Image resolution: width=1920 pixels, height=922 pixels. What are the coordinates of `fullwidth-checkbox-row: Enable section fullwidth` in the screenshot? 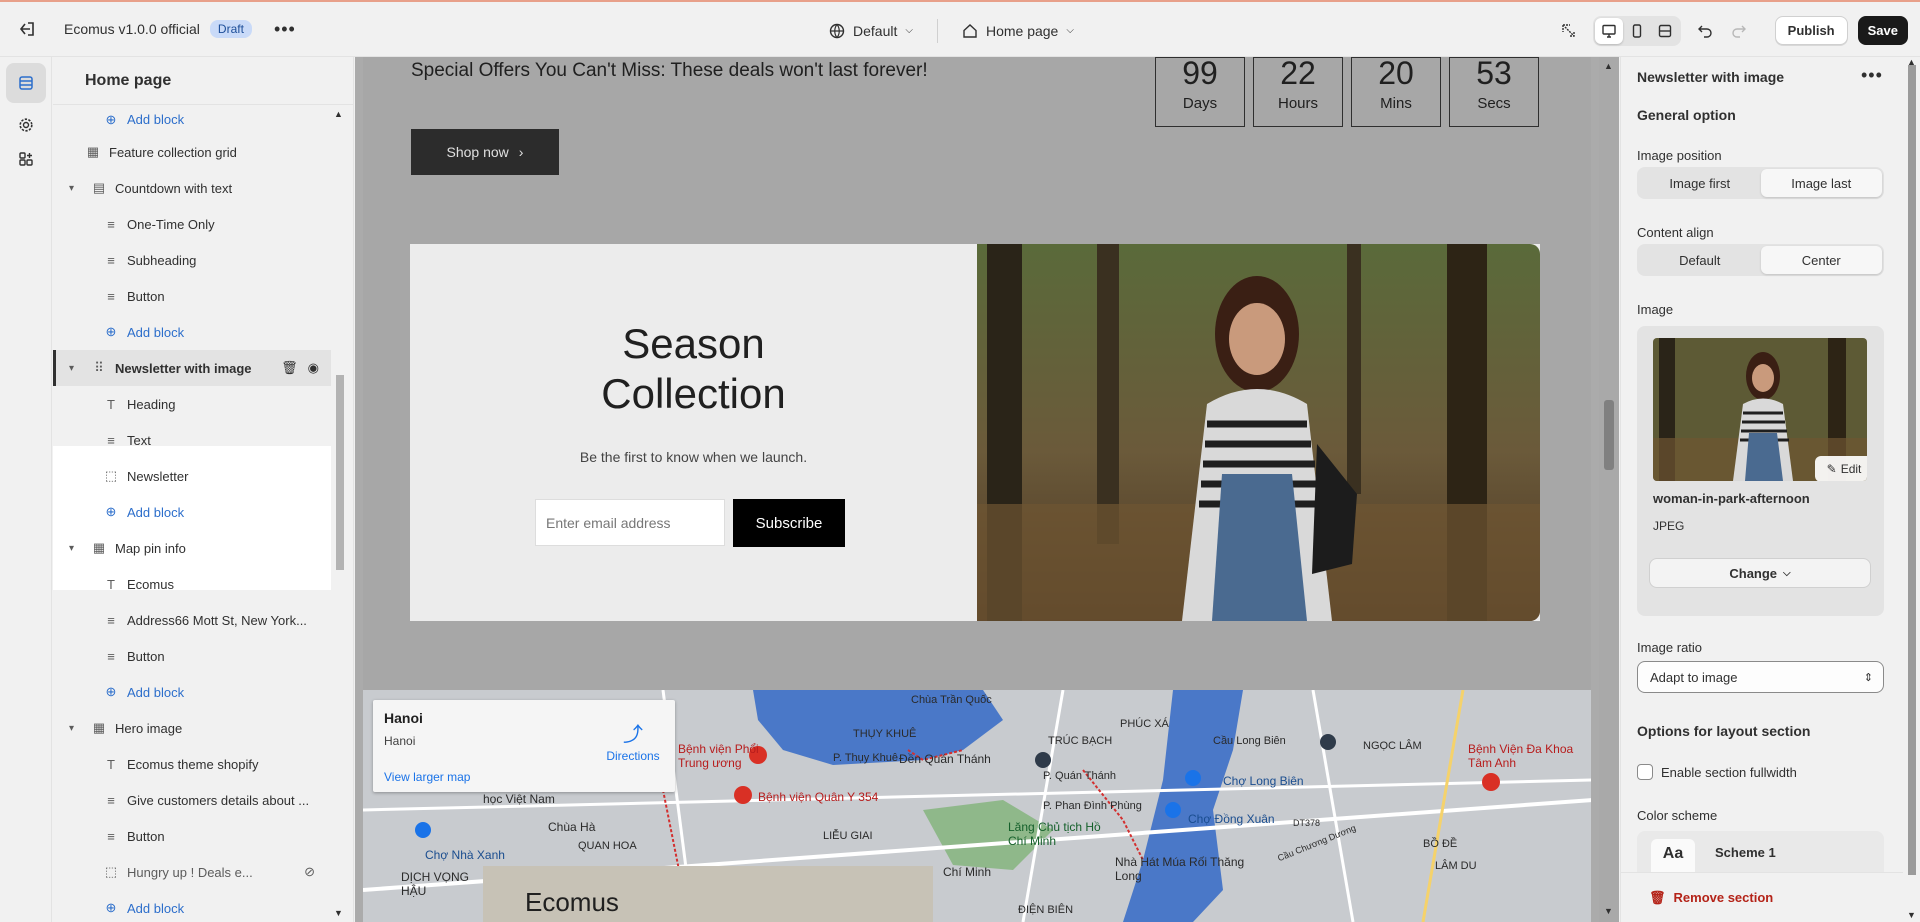 It's located at (1717, 772).